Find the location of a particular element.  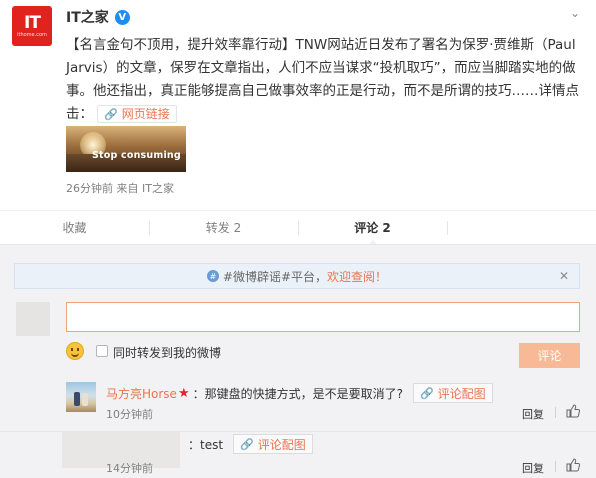

repost-button: 转发 2 is located at coordinates (223, 227).